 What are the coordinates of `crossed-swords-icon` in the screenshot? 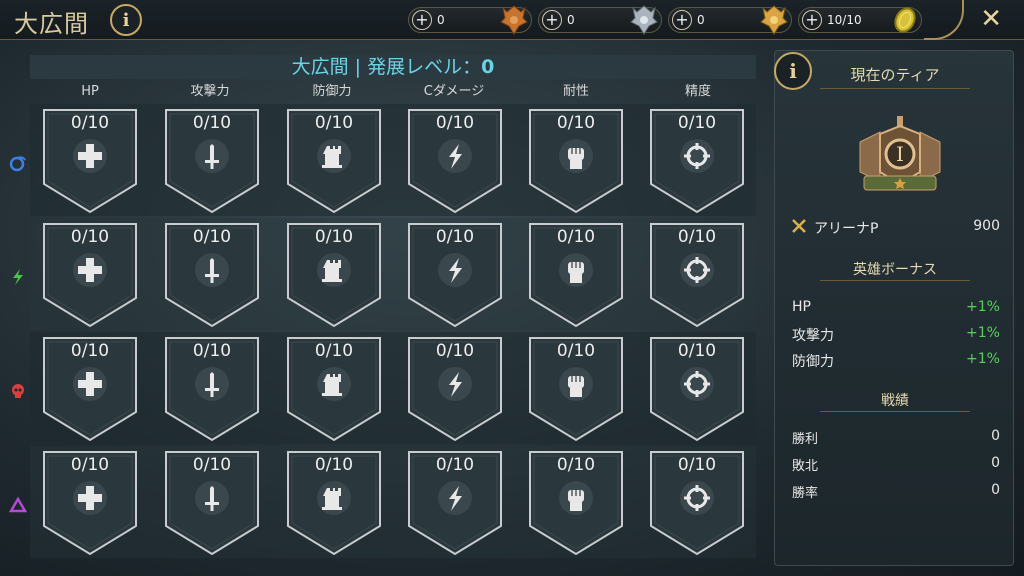 It's located at (799, 226).